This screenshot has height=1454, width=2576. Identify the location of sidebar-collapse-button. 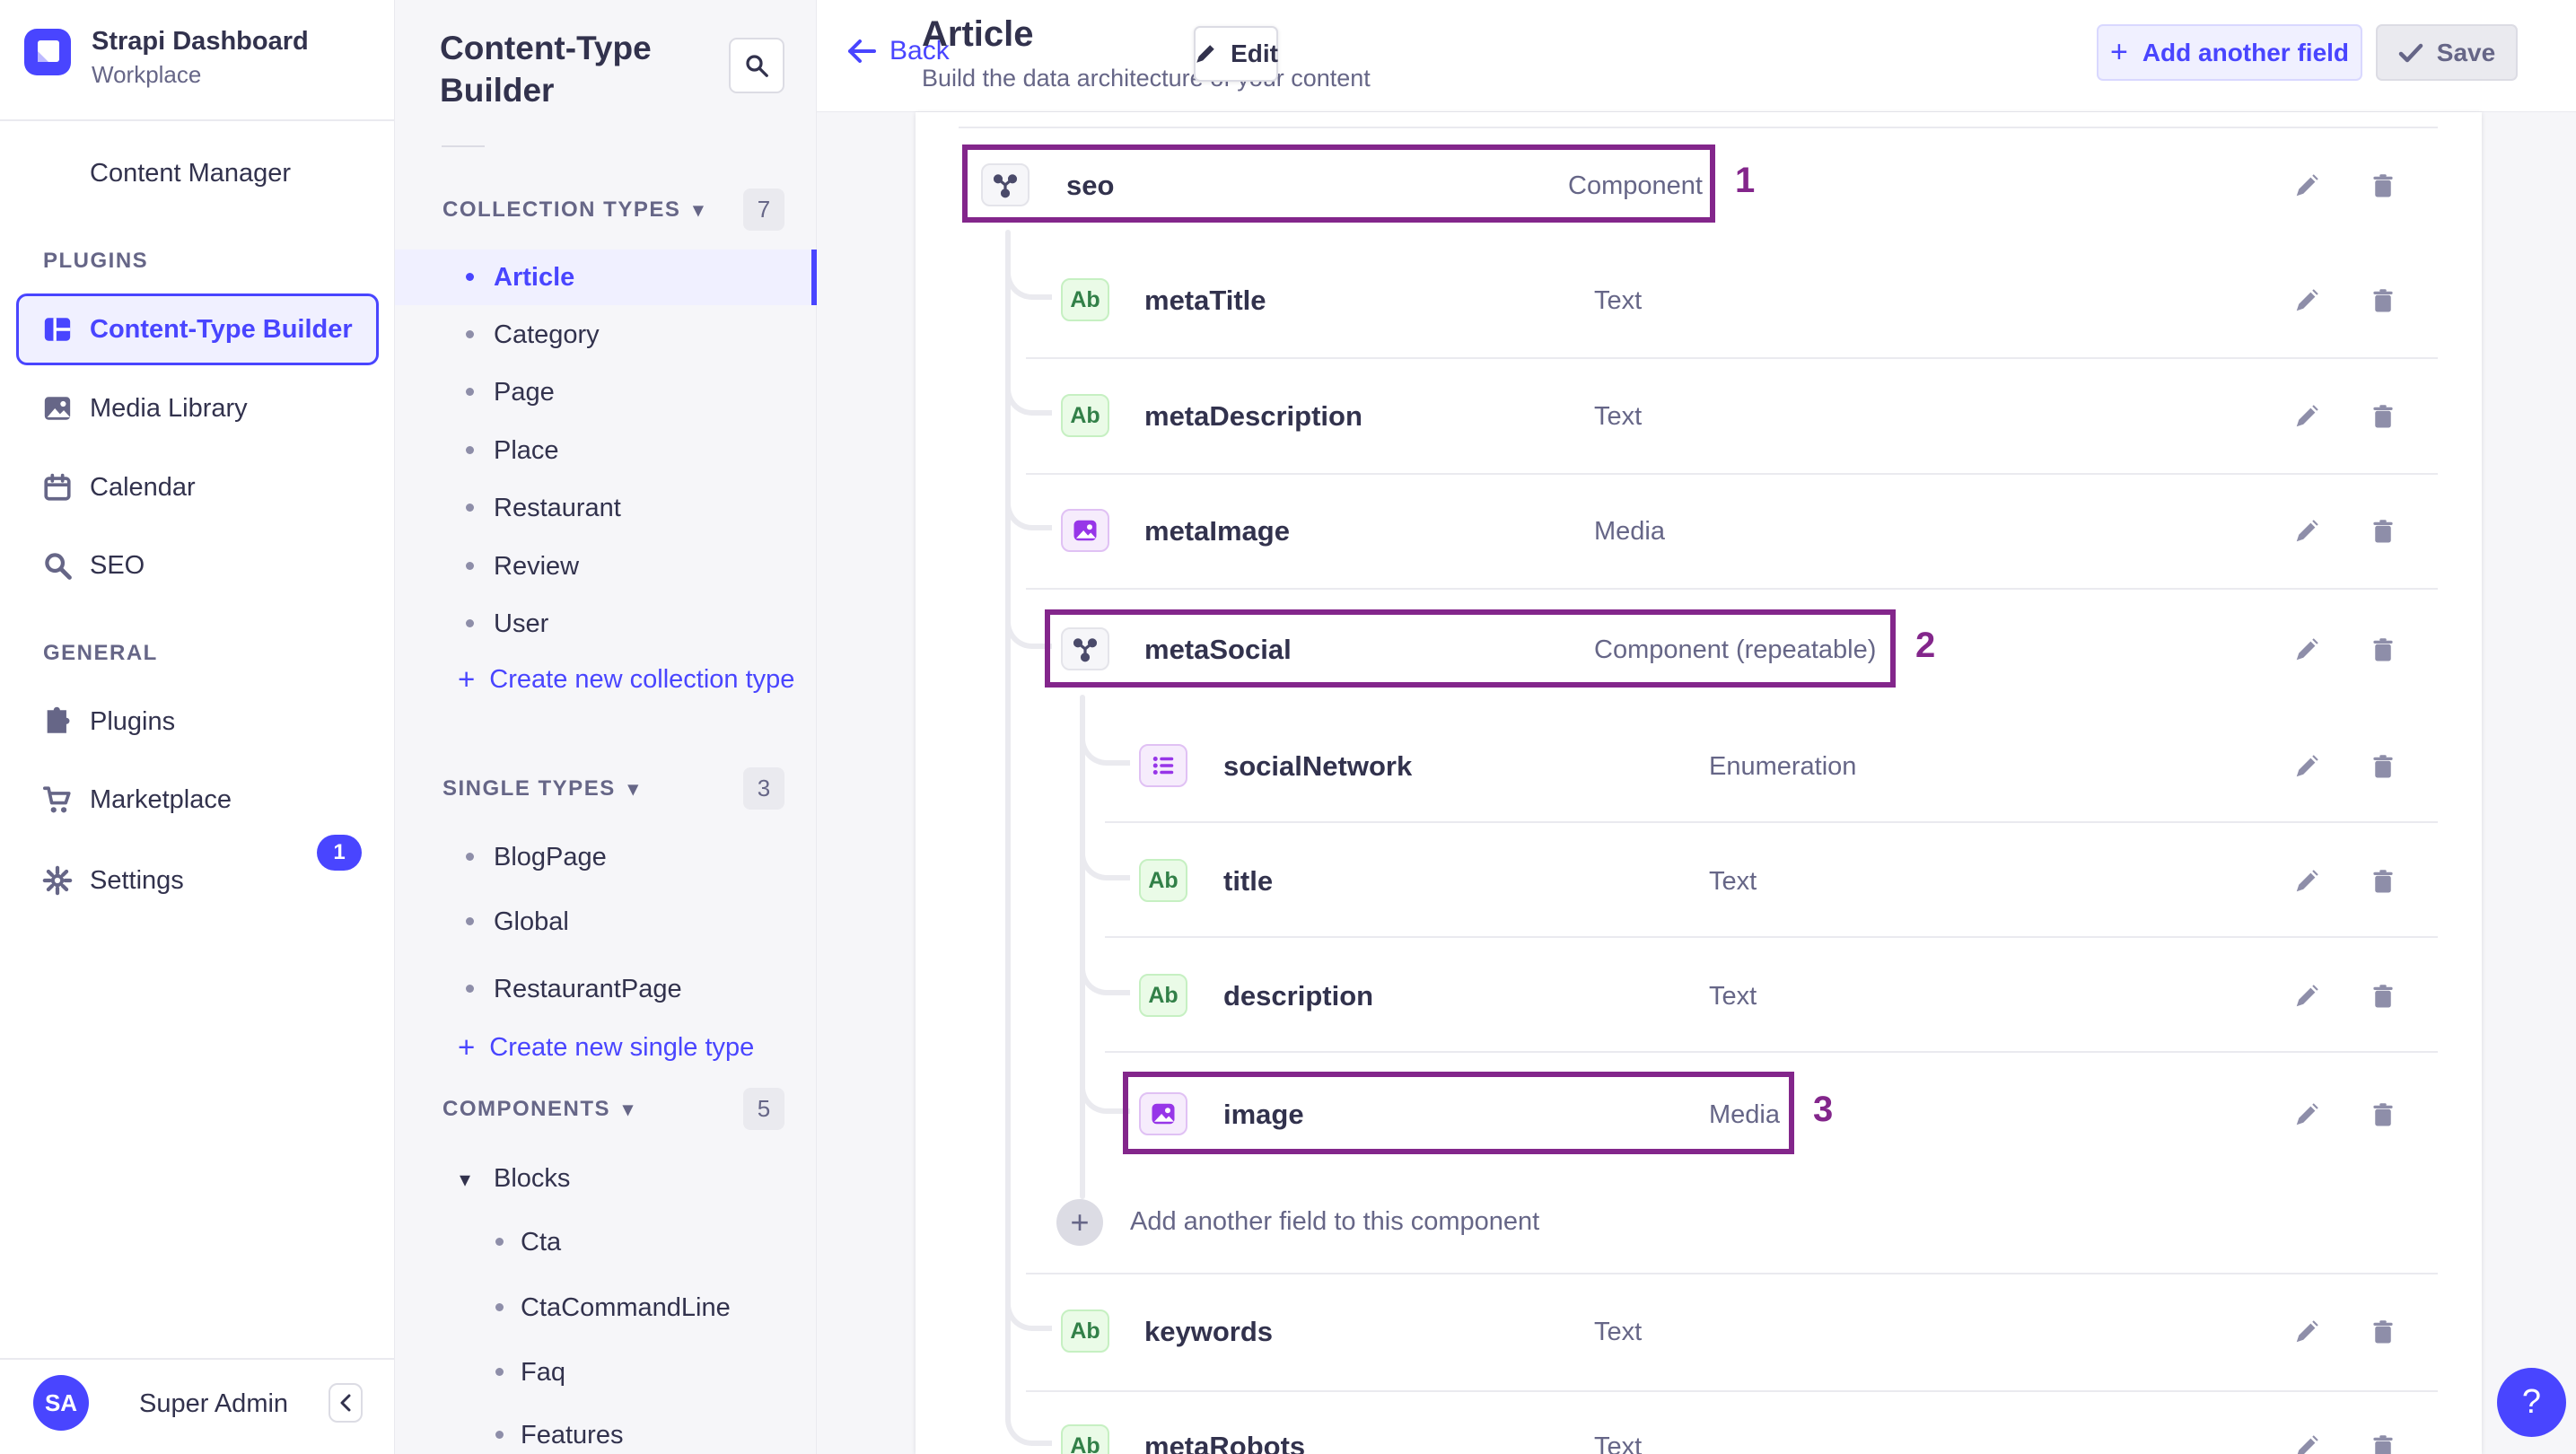
(346, 1403).